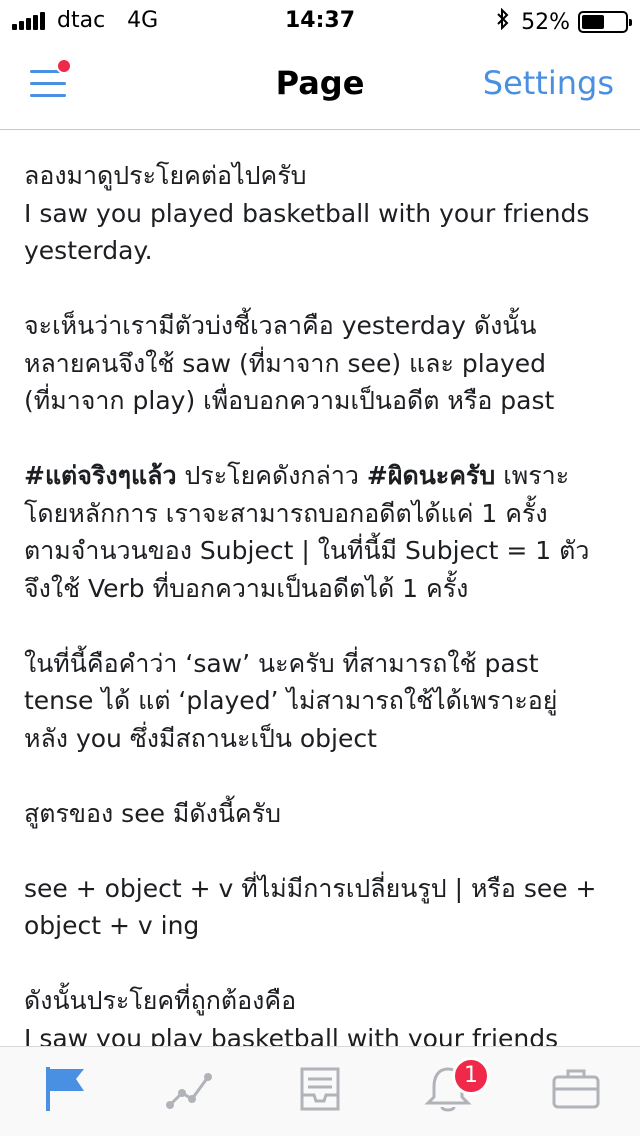 This screenshot has width=640, height=1136. Describe the element at coordinates (160, 1000) in the screenshot. I see `text-line: ดังนั้นประโยคที่ถูกต้องคือ` at that location.